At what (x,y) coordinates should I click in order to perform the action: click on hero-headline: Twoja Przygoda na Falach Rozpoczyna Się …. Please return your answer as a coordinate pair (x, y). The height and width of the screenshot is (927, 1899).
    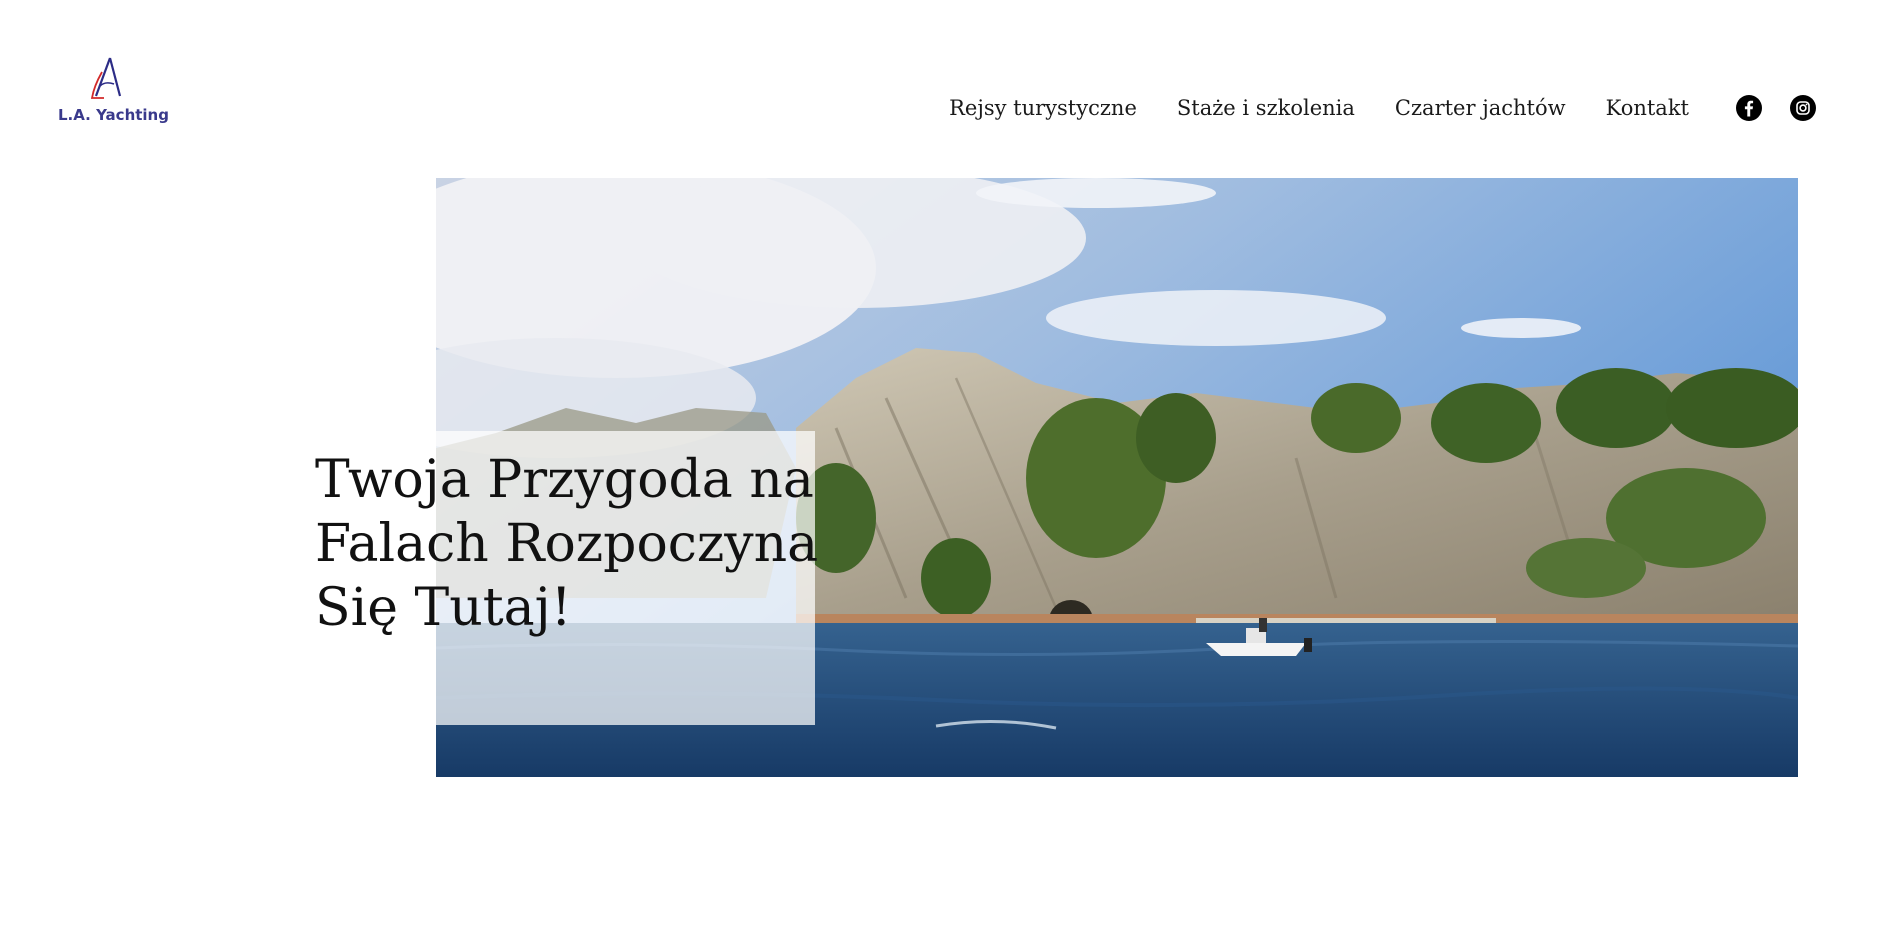
    Looking at the image, I should click on (567, 544).